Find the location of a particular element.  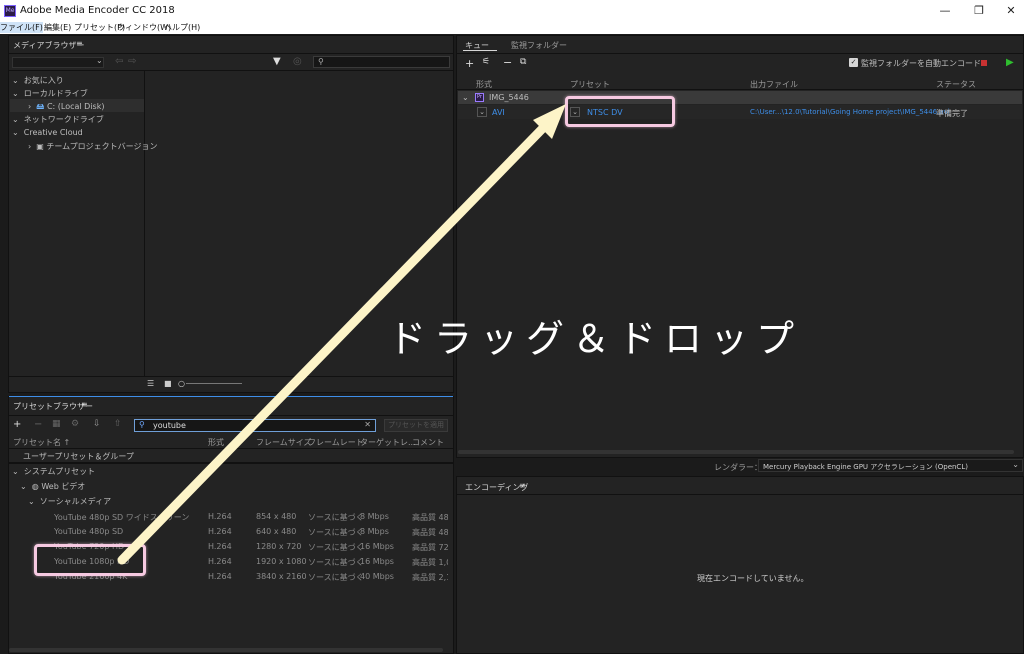

drag-and-drop-caption: ドラッグ＆ドロップ is located at coordinates (595, 339).